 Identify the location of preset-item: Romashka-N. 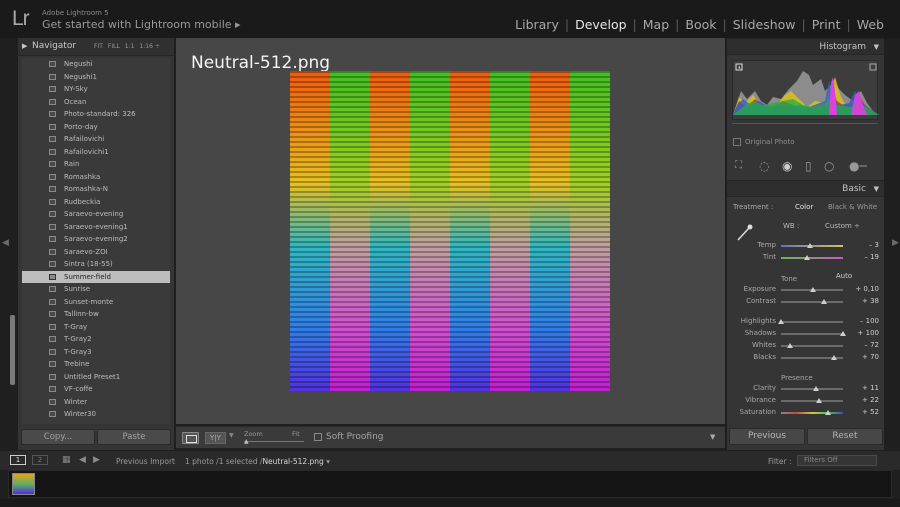
(96, 189).